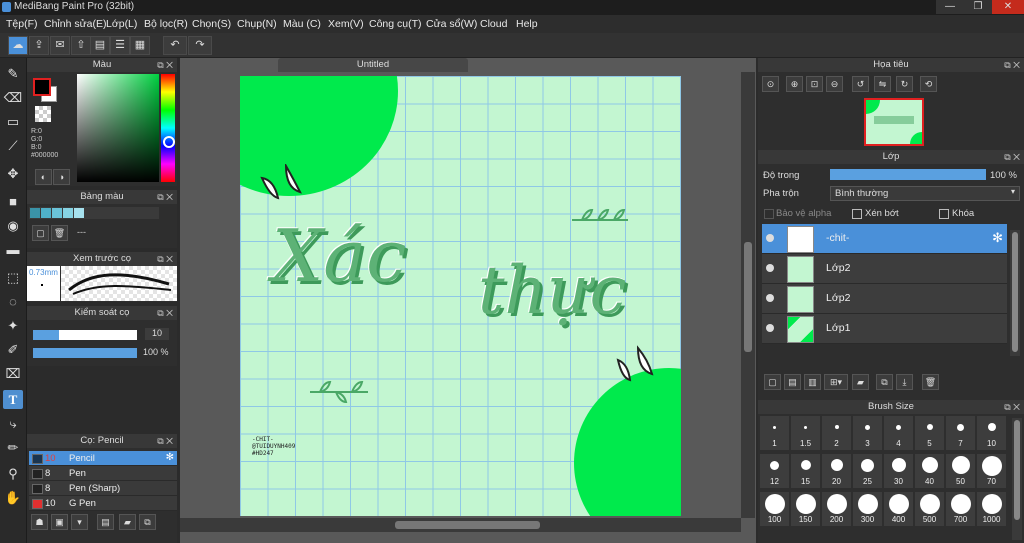  I want to click on grid-icon: ▦, so click(140, 45).